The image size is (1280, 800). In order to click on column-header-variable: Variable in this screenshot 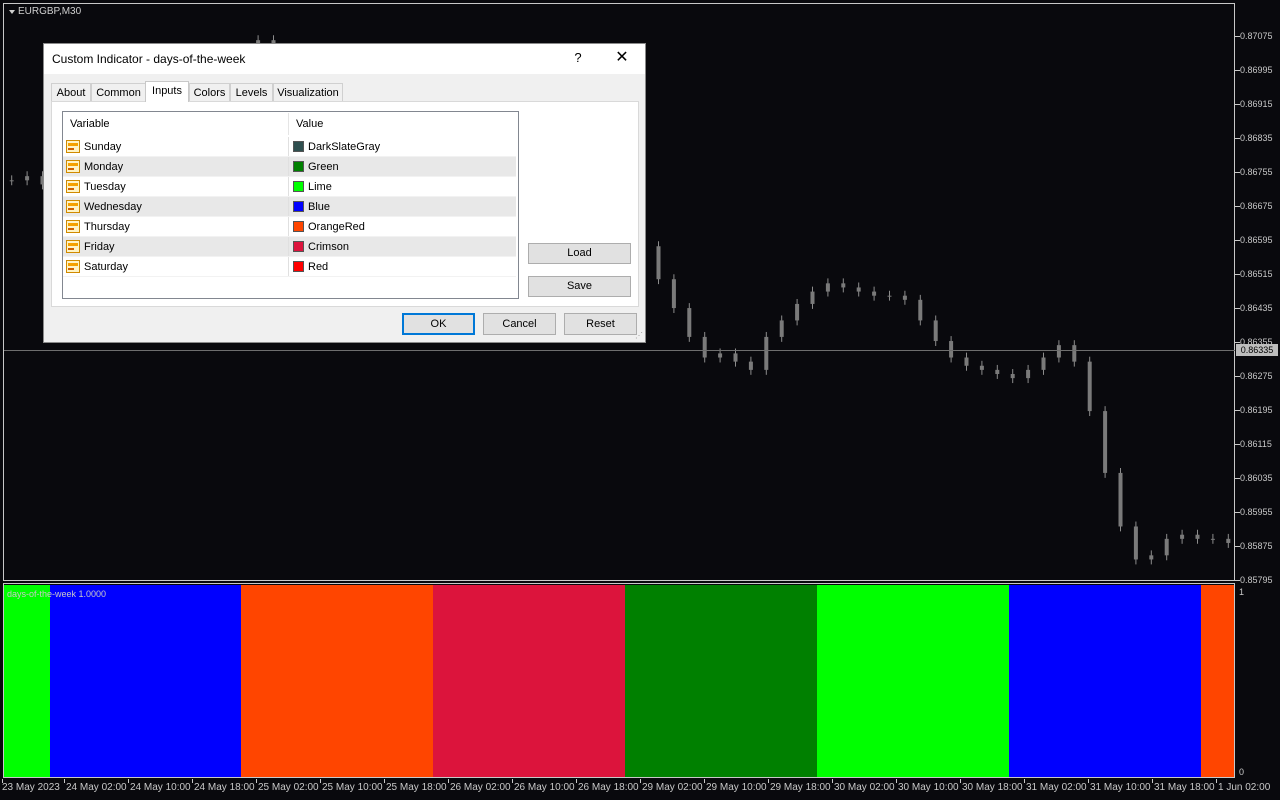, I will do `click(175, 124)`.